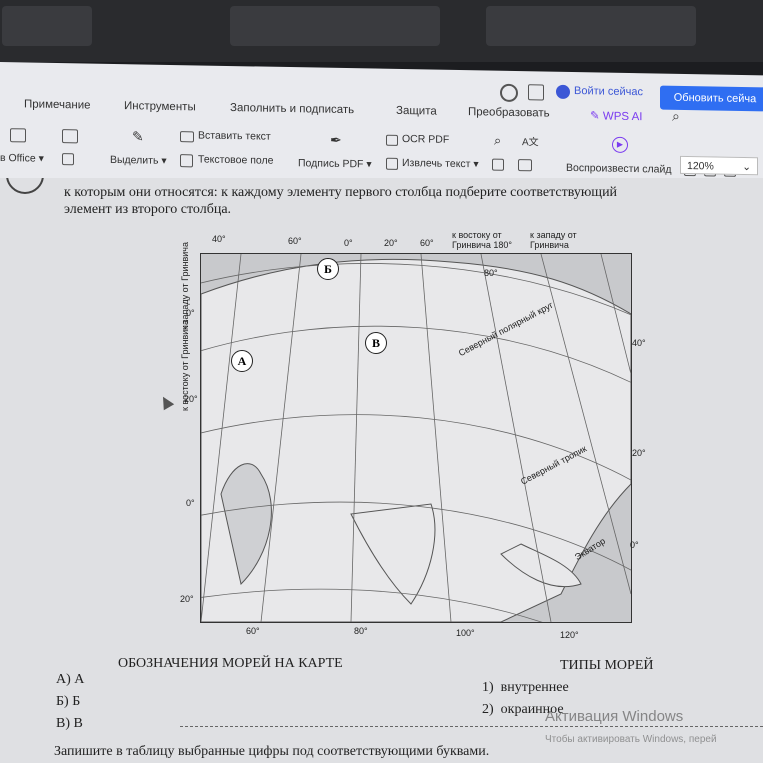 This screenshot has width=763, height=763. Describe the element at coordinates (57, 104) in the screenshot. I see `menu-annotation: Примечание` at that location.